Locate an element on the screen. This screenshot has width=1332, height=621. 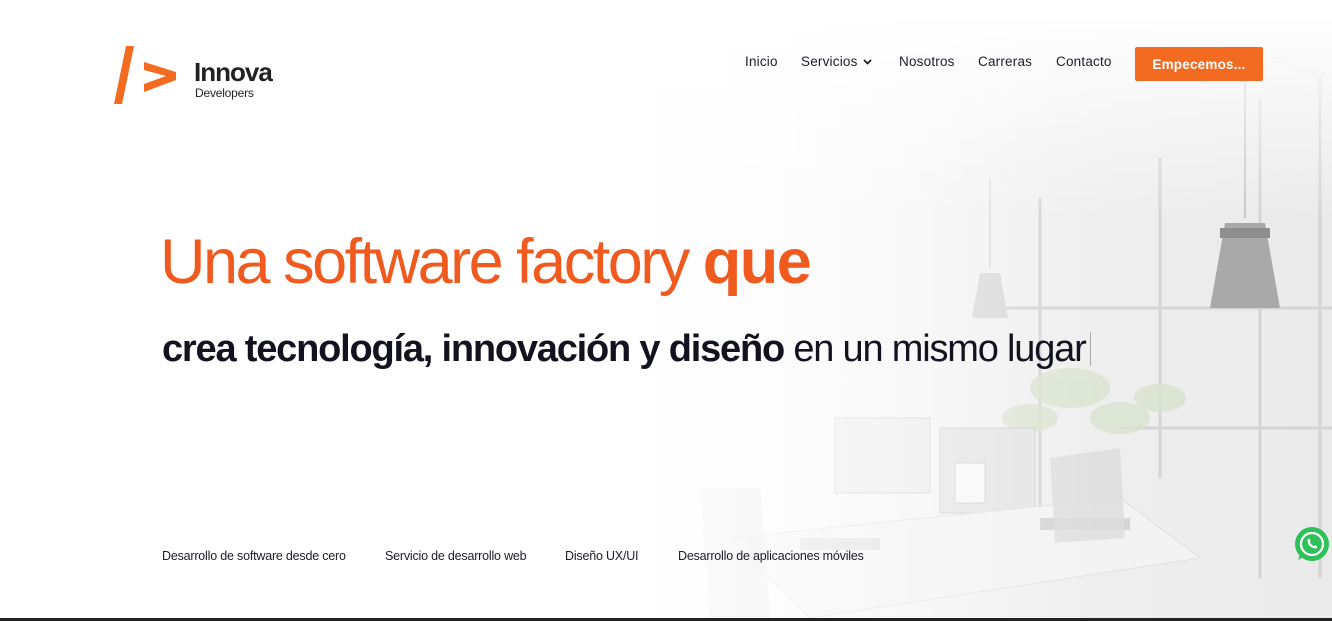
nav-item-servicios: Servicios is located at coordinates (836, 61).